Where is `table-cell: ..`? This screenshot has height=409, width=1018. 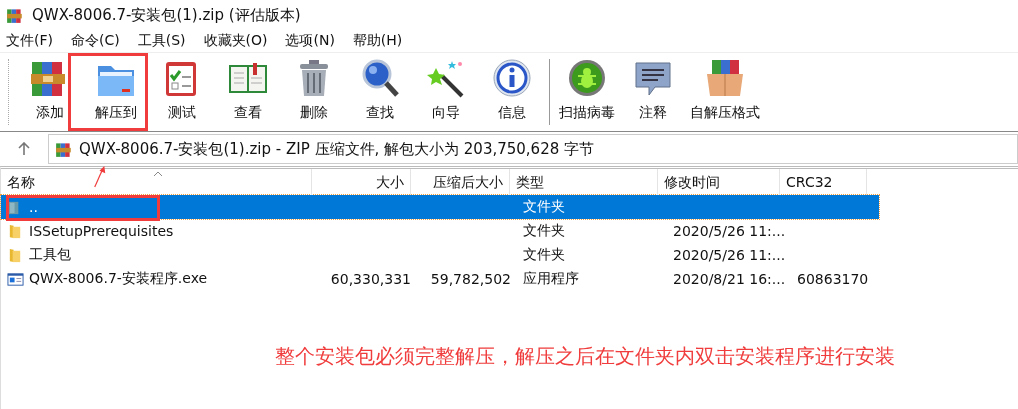 table-cell: .. is located at coordinates (33, 207).